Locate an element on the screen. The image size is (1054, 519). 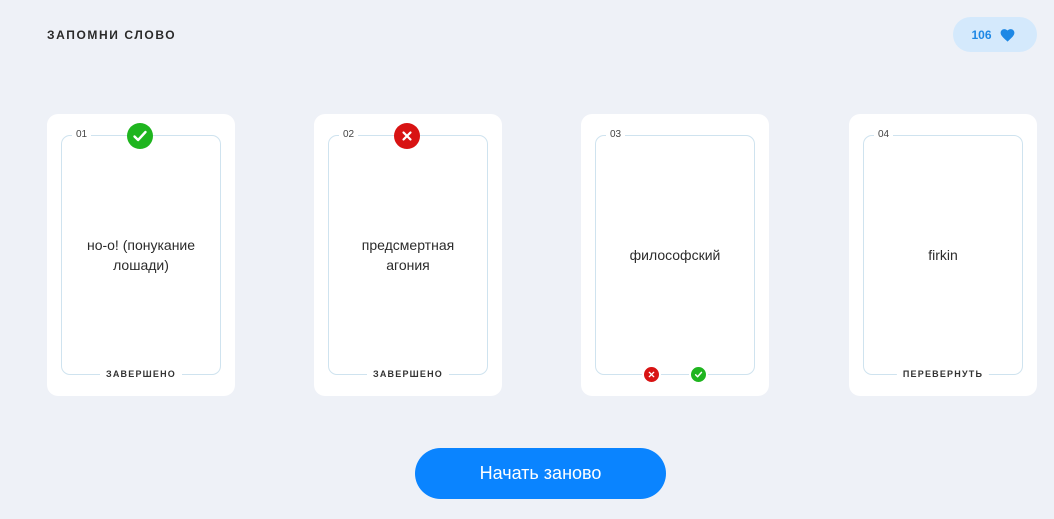
card-word: философский is located at coordinates (675, 255).